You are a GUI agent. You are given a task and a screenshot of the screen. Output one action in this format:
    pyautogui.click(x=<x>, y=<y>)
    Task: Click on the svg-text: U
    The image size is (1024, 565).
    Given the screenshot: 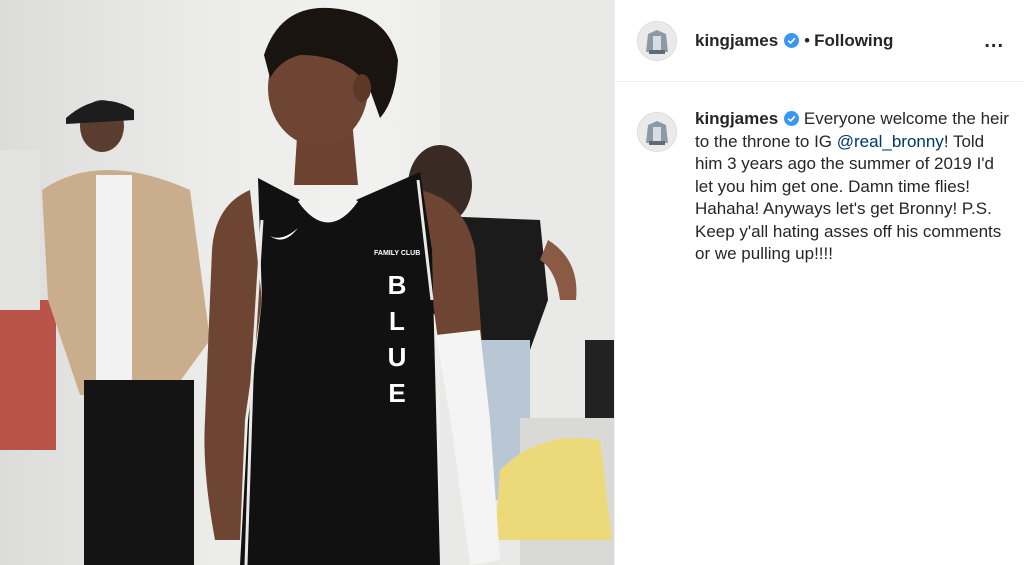 What is the action you would take?
    pyautogui.click(x=397, y=357)
    